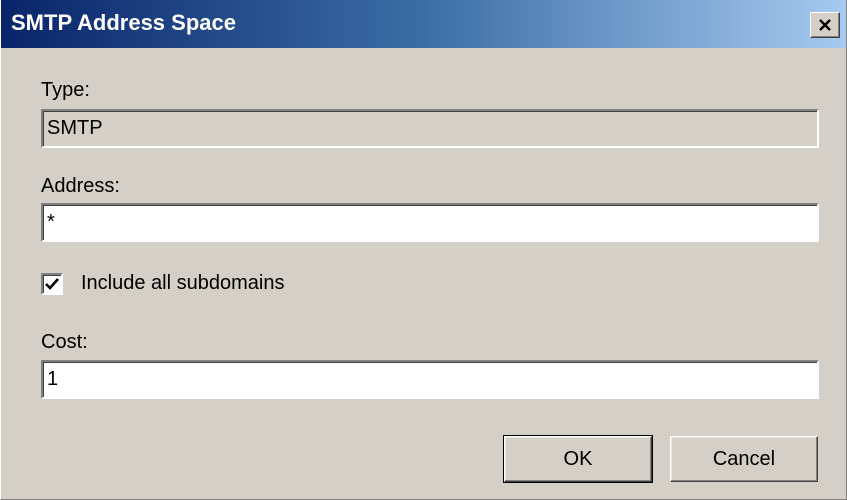 This screenshot has height=500, width=847. I want to click on window-title: SMTP Address Space, so click(123, 22).